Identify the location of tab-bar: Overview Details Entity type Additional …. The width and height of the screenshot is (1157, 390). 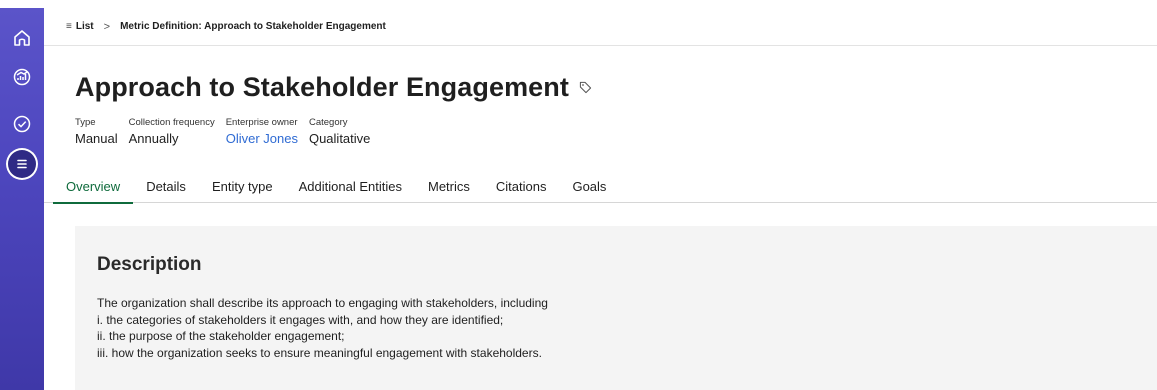
(600, 187).